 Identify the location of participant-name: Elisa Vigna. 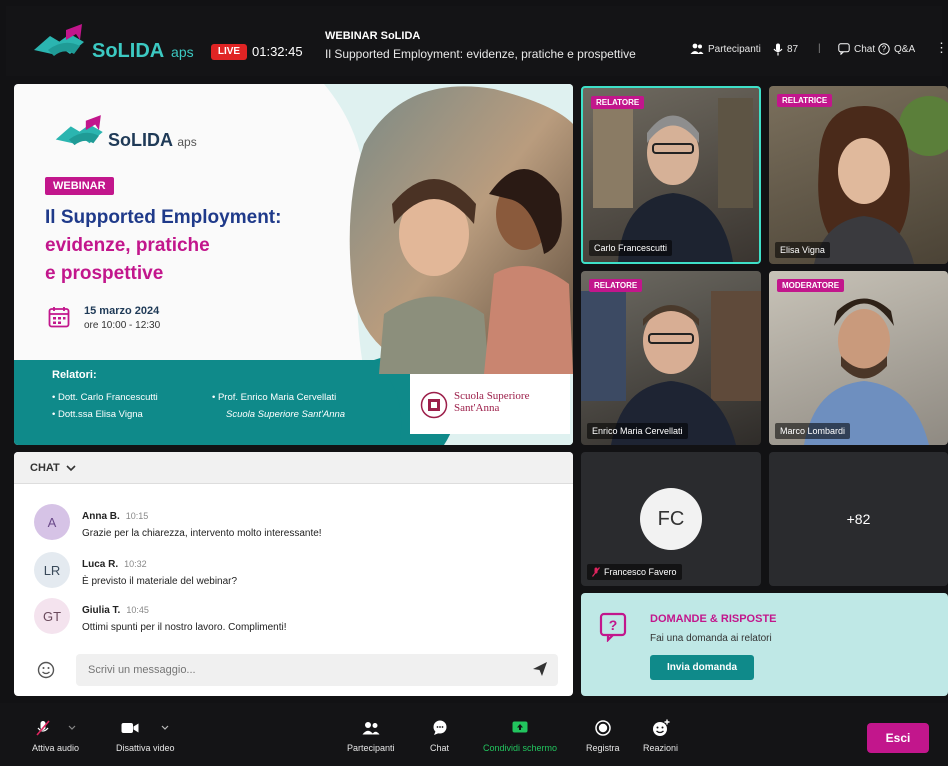
(802, 250).